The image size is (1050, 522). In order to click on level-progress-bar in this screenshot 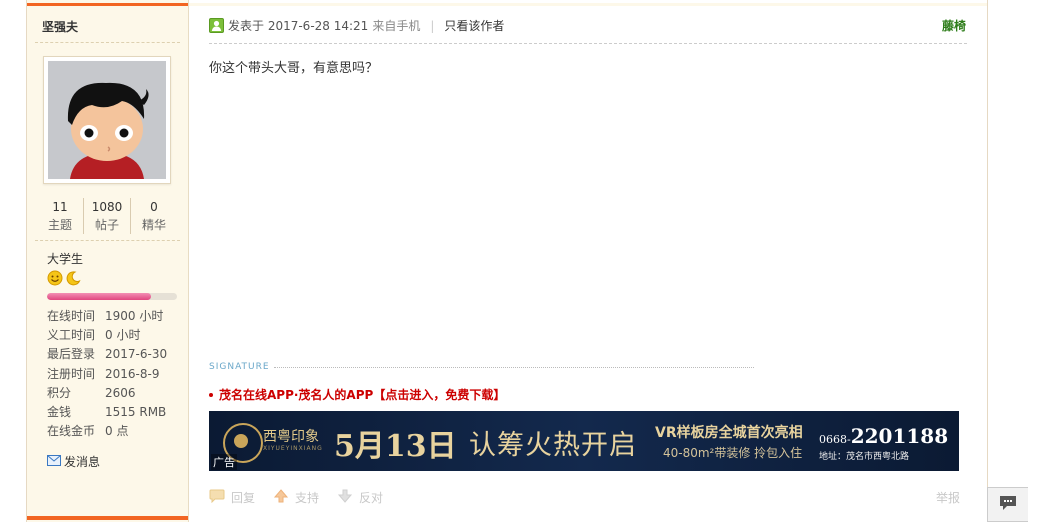, I will do `click(112, 296)`.